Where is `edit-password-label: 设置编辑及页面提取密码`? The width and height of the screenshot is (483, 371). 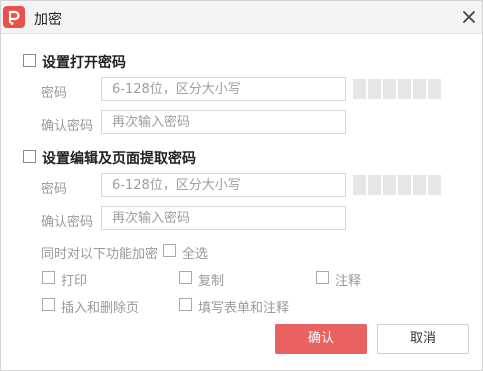
edit-password-label: 设置编辑及页面提取密码 is located at coordinates (119, 159).